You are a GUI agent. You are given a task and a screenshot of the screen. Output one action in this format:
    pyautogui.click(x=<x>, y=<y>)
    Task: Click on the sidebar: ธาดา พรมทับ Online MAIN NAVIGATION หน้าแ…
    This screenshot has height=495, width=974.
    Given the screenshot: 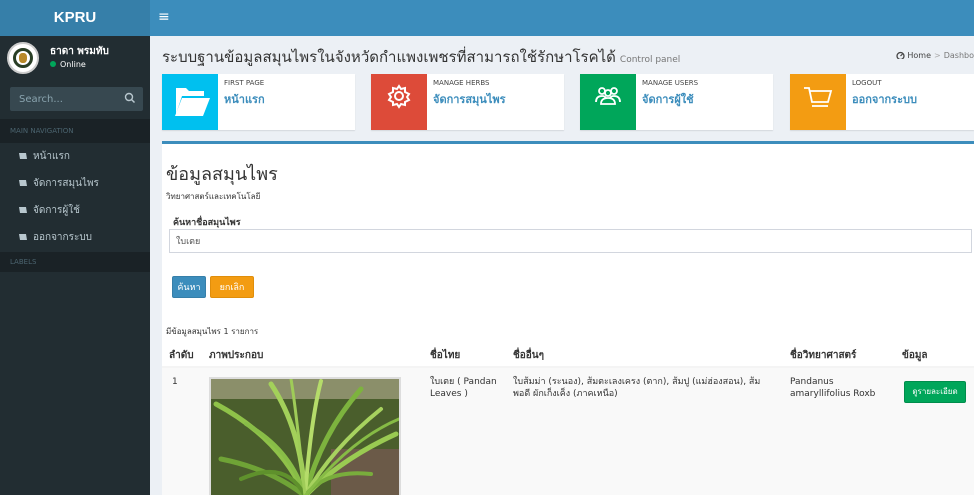 What is the action you would take?
    pyautogui.click(x=75, y=265)
    